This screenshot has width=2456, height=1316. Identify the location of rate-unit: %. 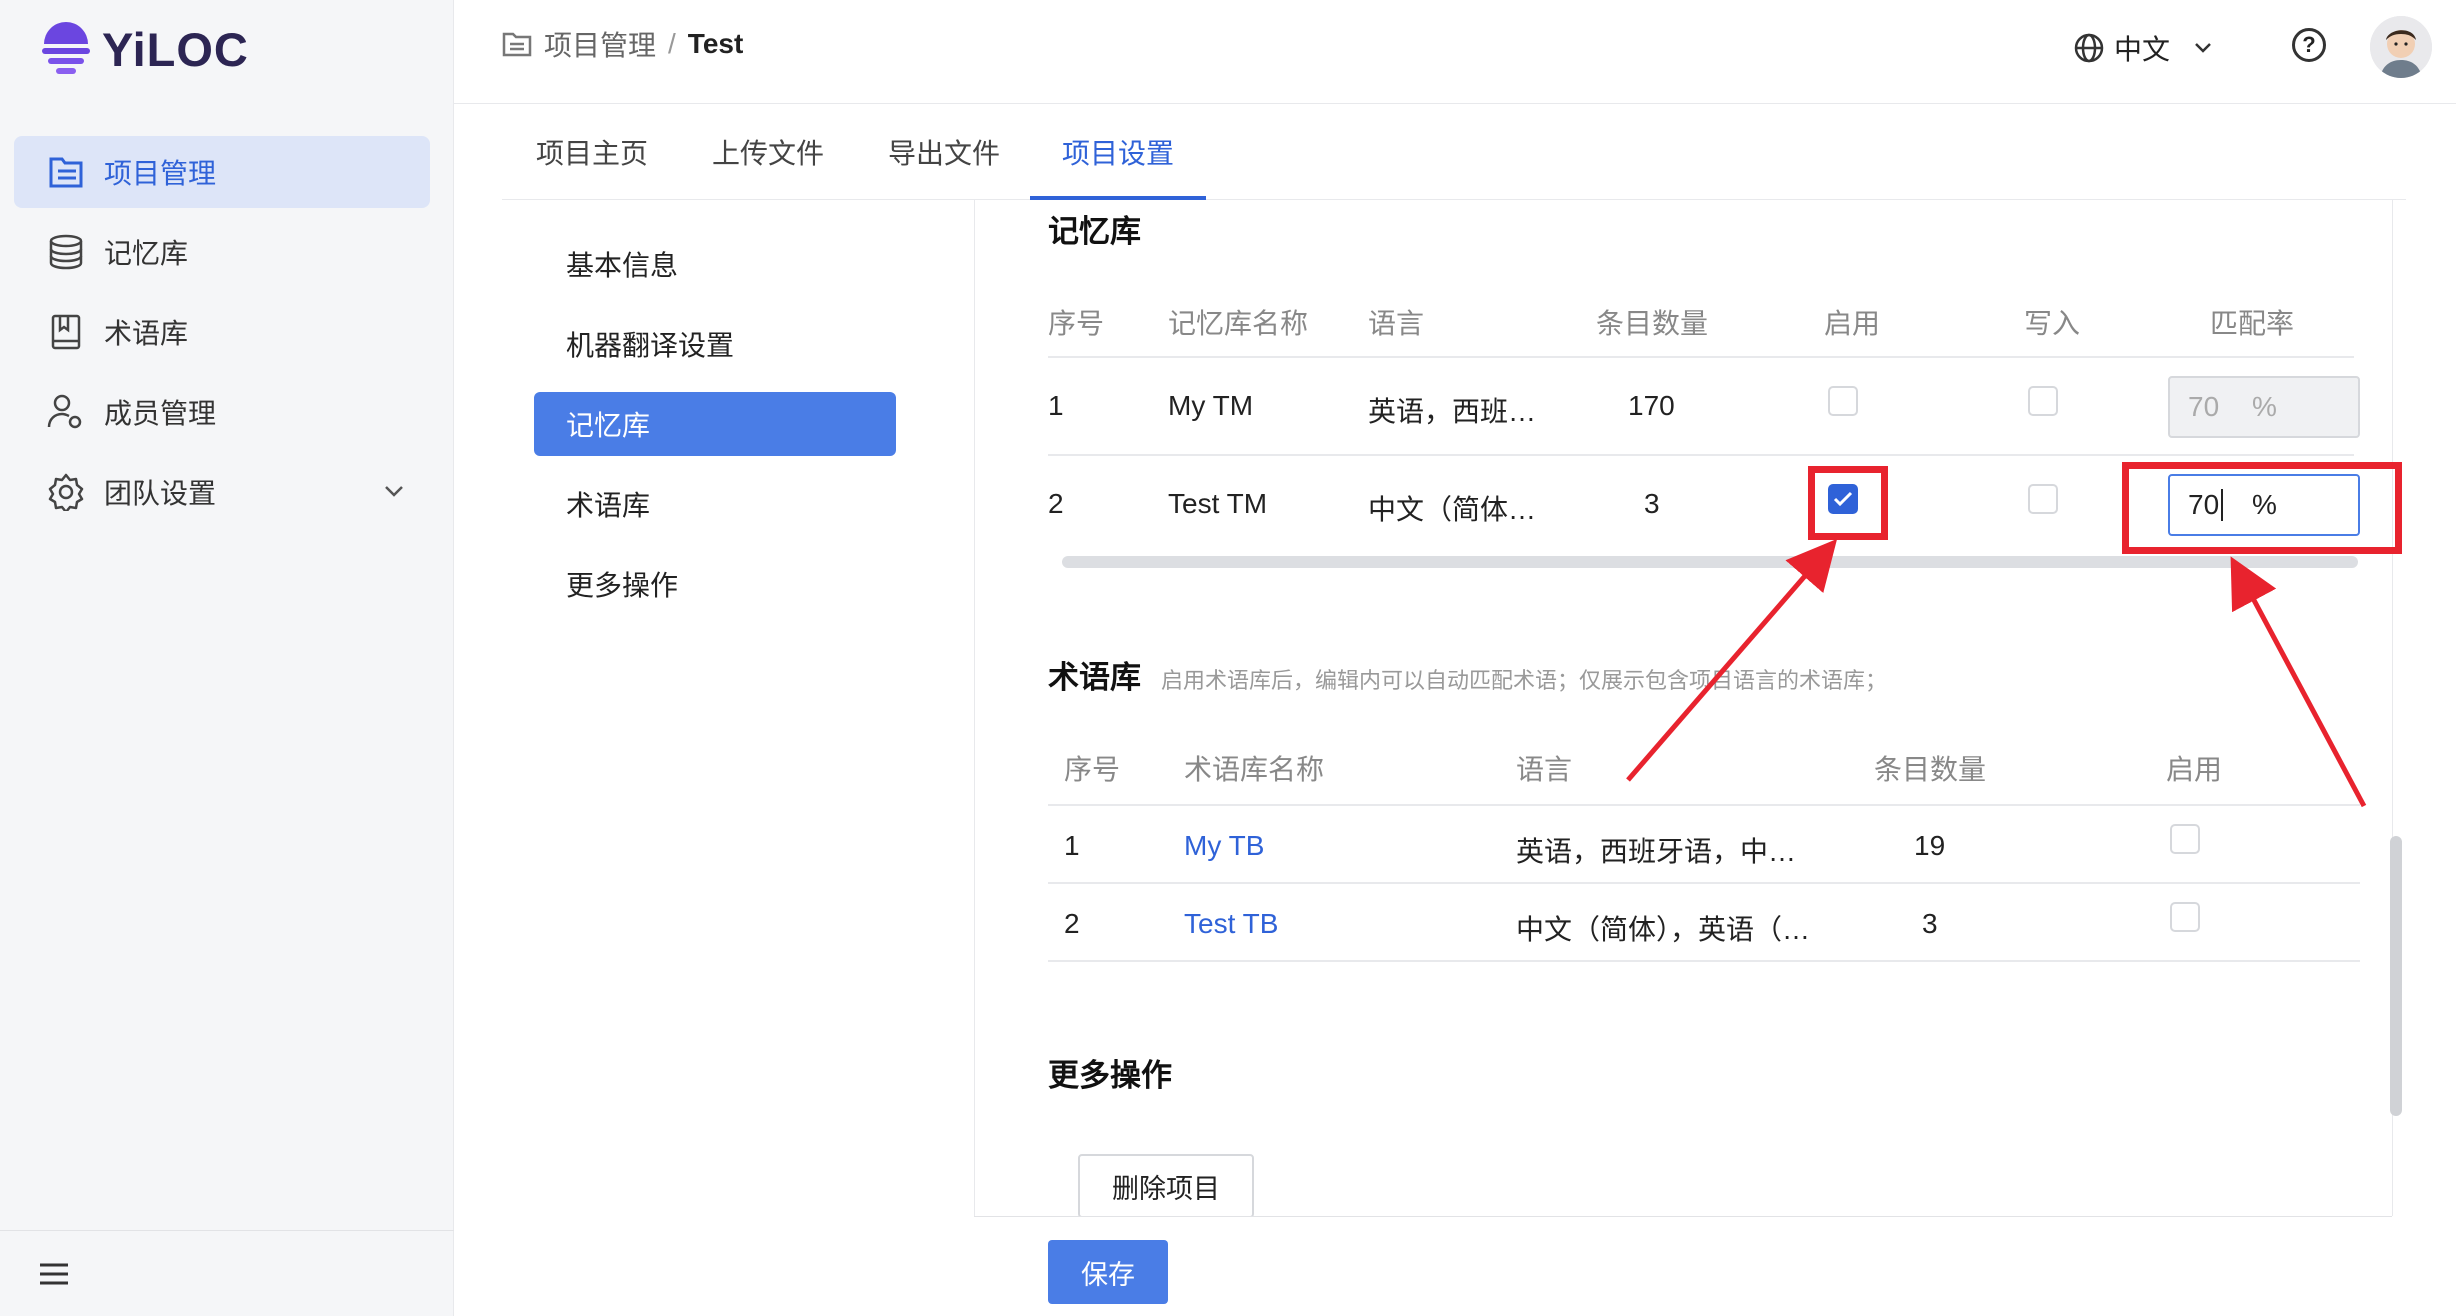
(2264, 406).